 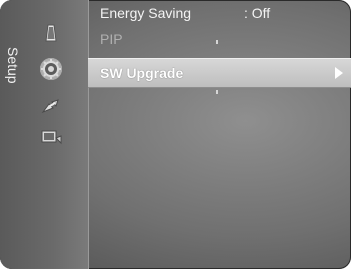 What do you see at coordinates (142, 73) in the screenshot?
I see `menu-item-label: SW Upgrade` at bounding box center [142, 73].